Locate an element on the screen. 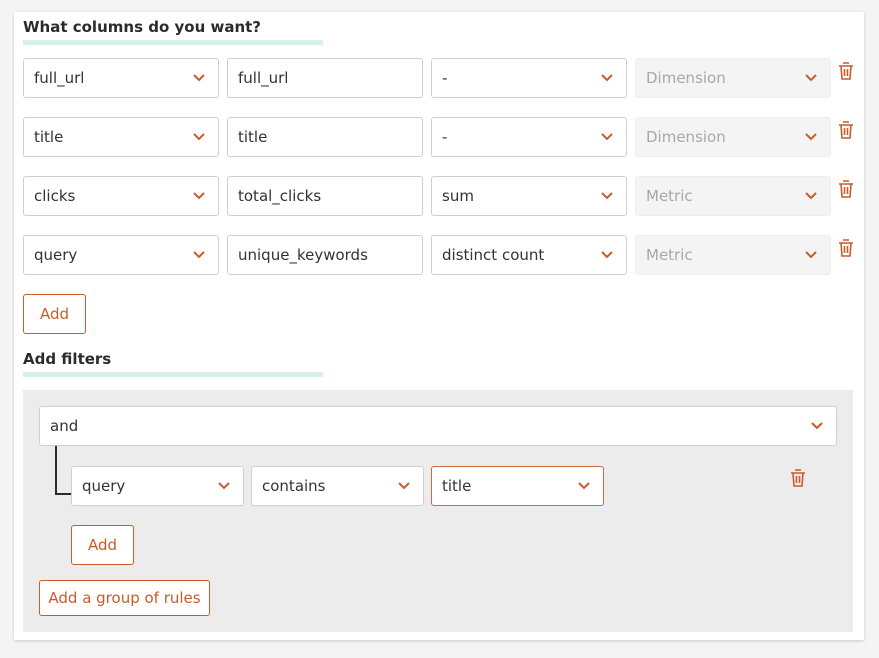 Image resolution: width=879 pixels, height=658 pixels. combinator-value: and is located at coordinates (64, 426).